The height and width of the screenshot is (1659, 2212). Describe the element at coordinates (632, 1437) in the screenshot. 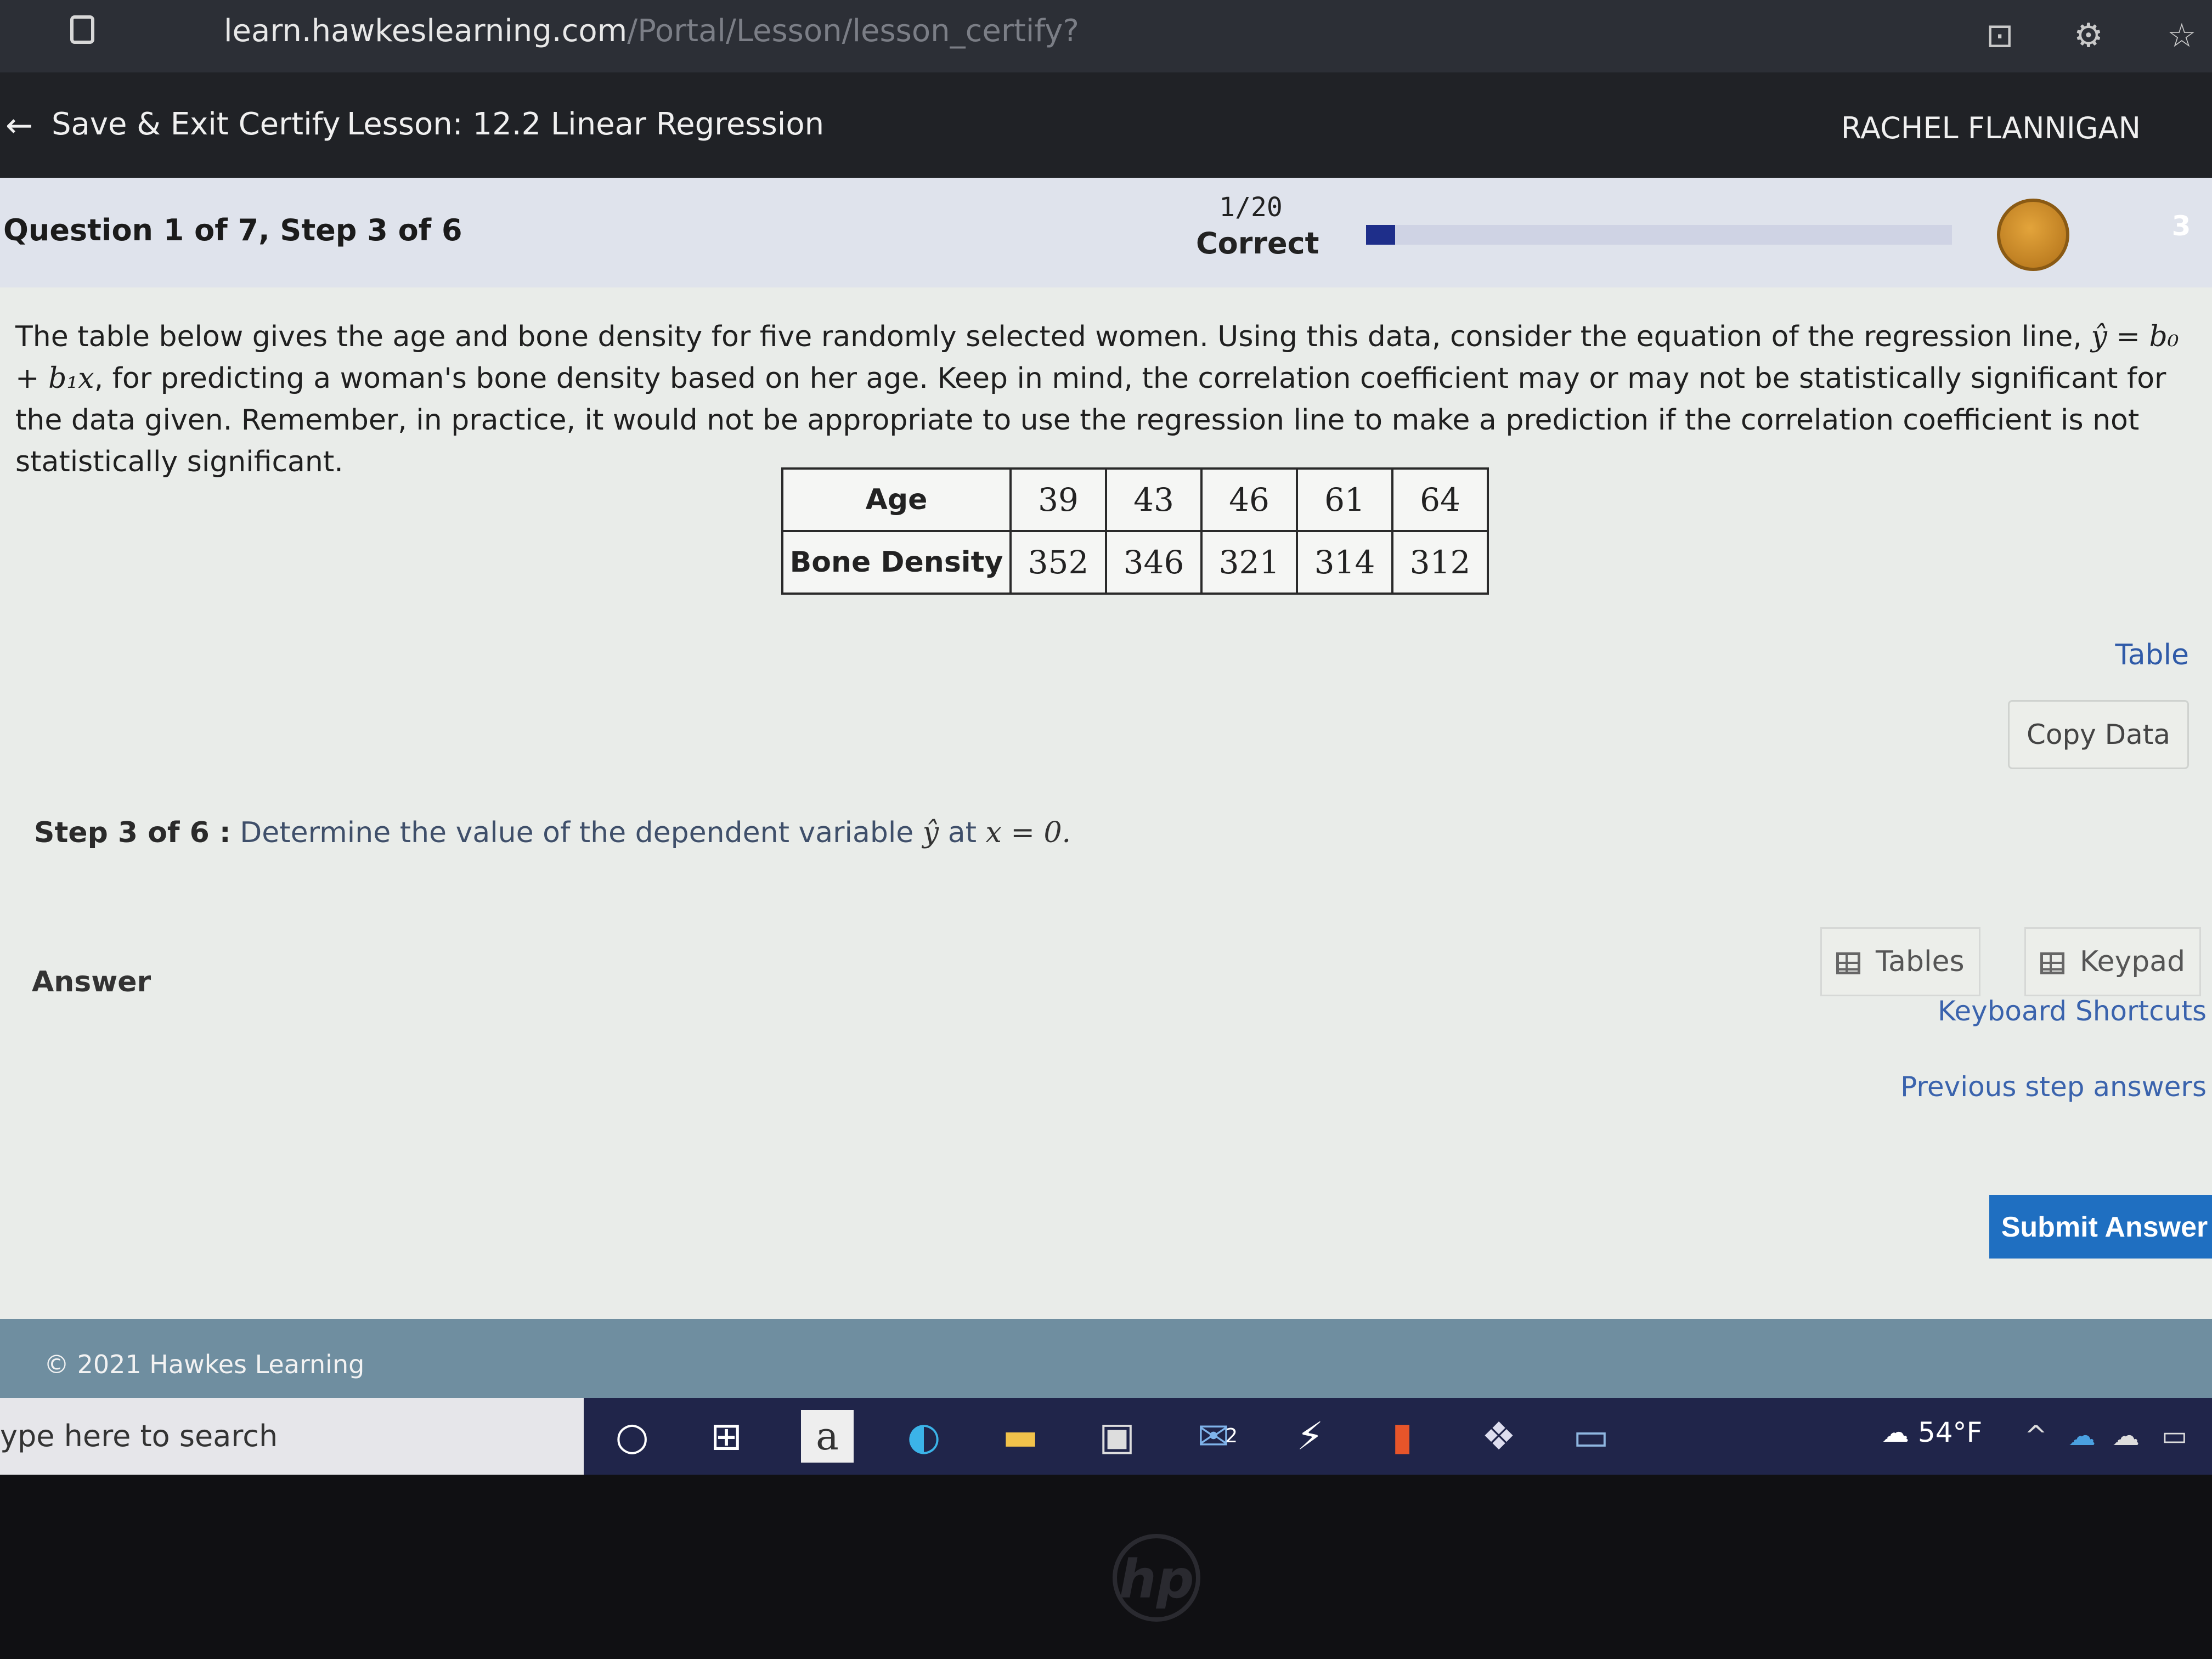

I see `cortana-icon: ○` at that location.